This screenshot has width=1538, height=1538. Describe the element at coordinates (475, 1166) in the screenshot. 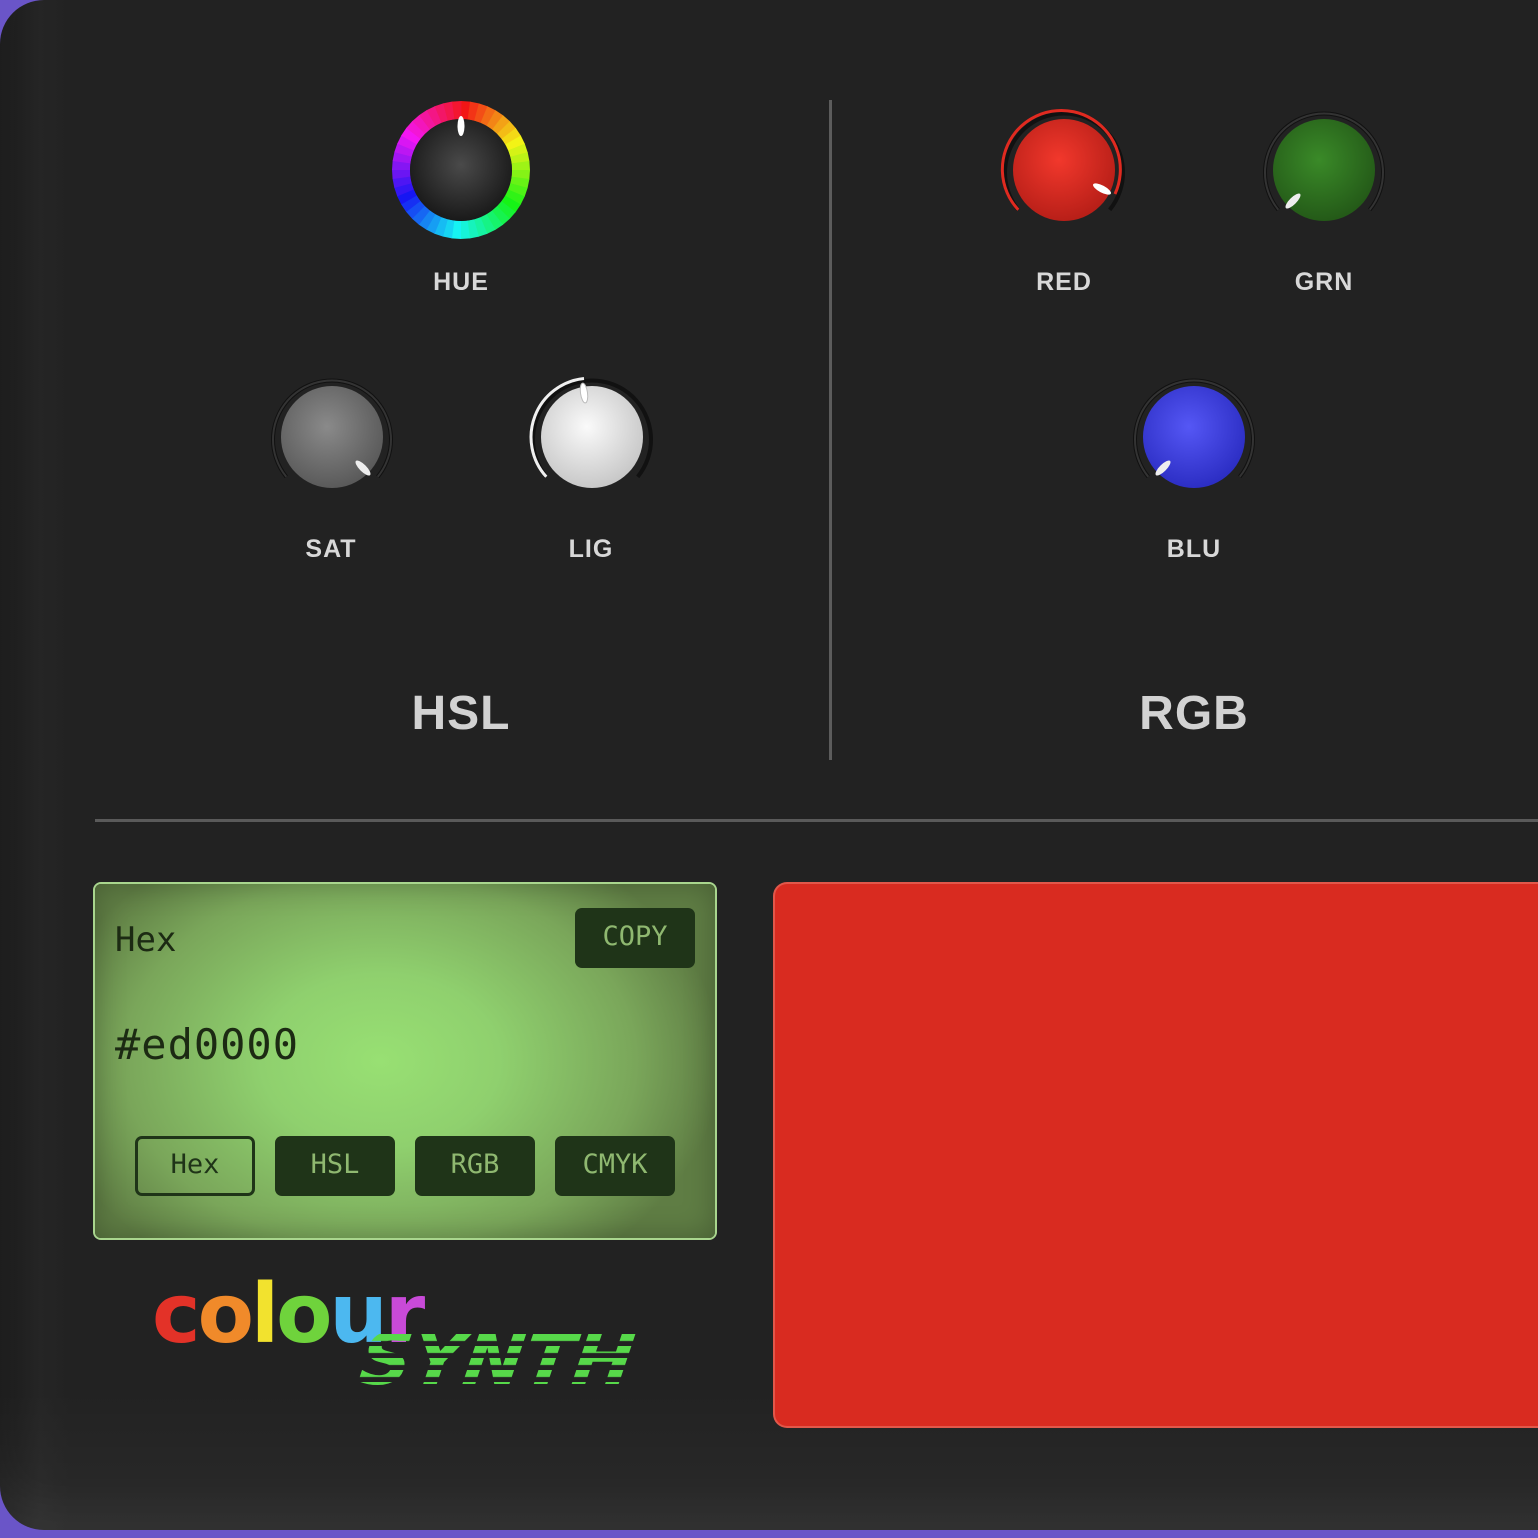

I see `format-rgb-button: RGB` at that location.